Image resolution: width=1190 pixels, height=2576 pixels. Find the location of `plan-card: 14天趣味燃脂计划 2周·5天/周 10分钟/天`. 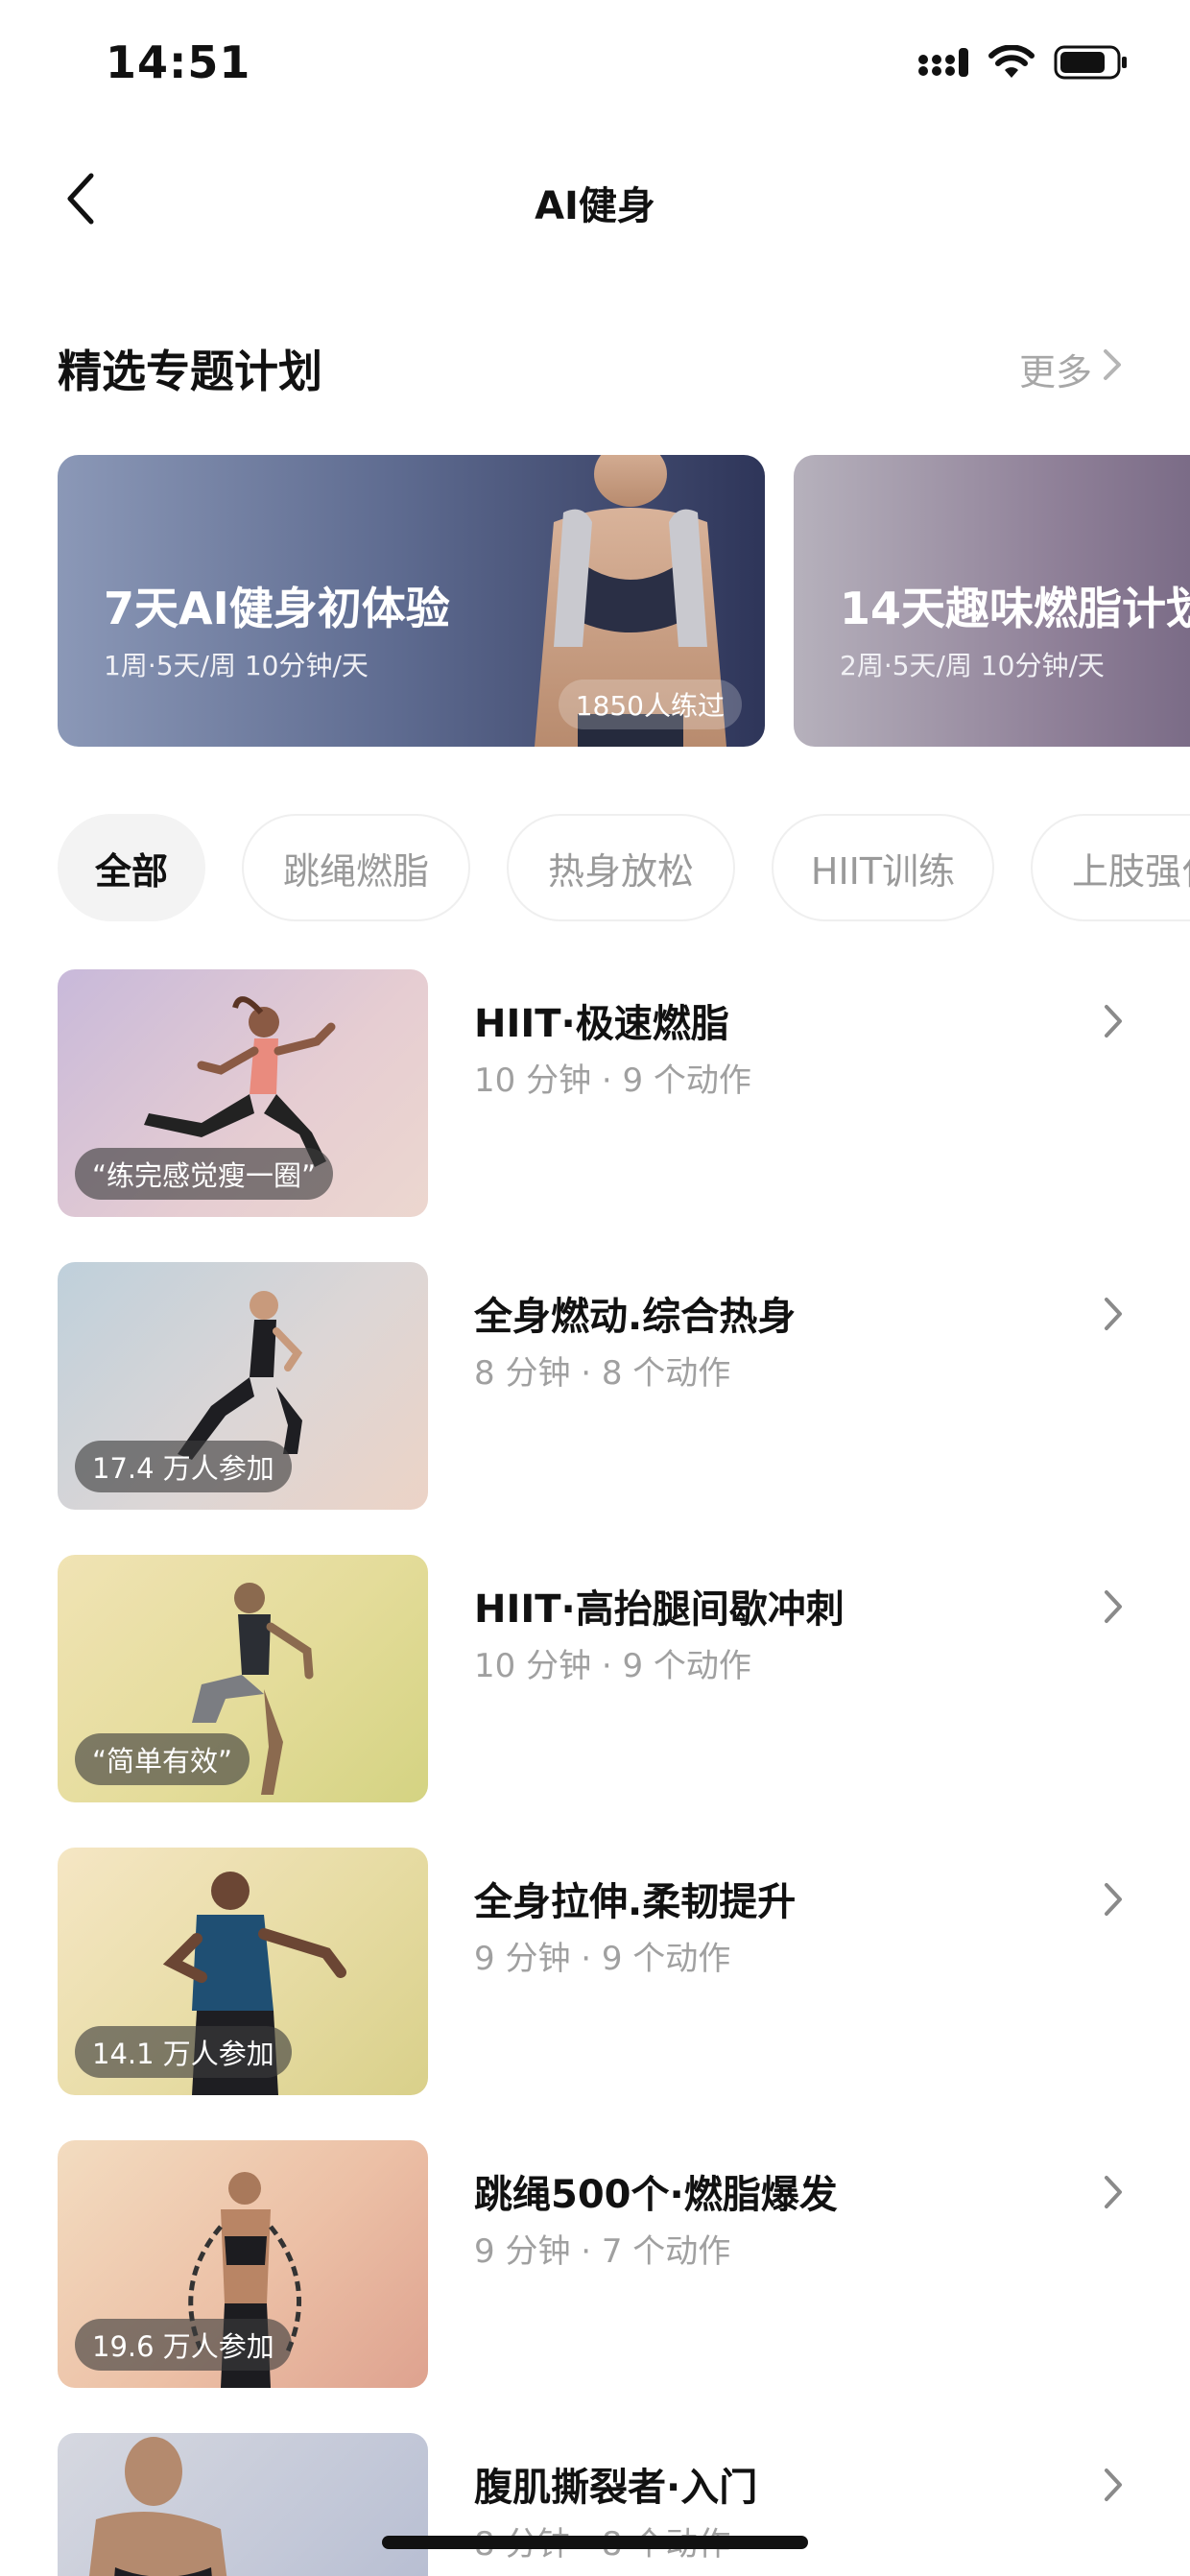

plan-card: 14天趣味燃脂计划 2周·5天/周 10分钟/天 is located at coordinates (992, 601).